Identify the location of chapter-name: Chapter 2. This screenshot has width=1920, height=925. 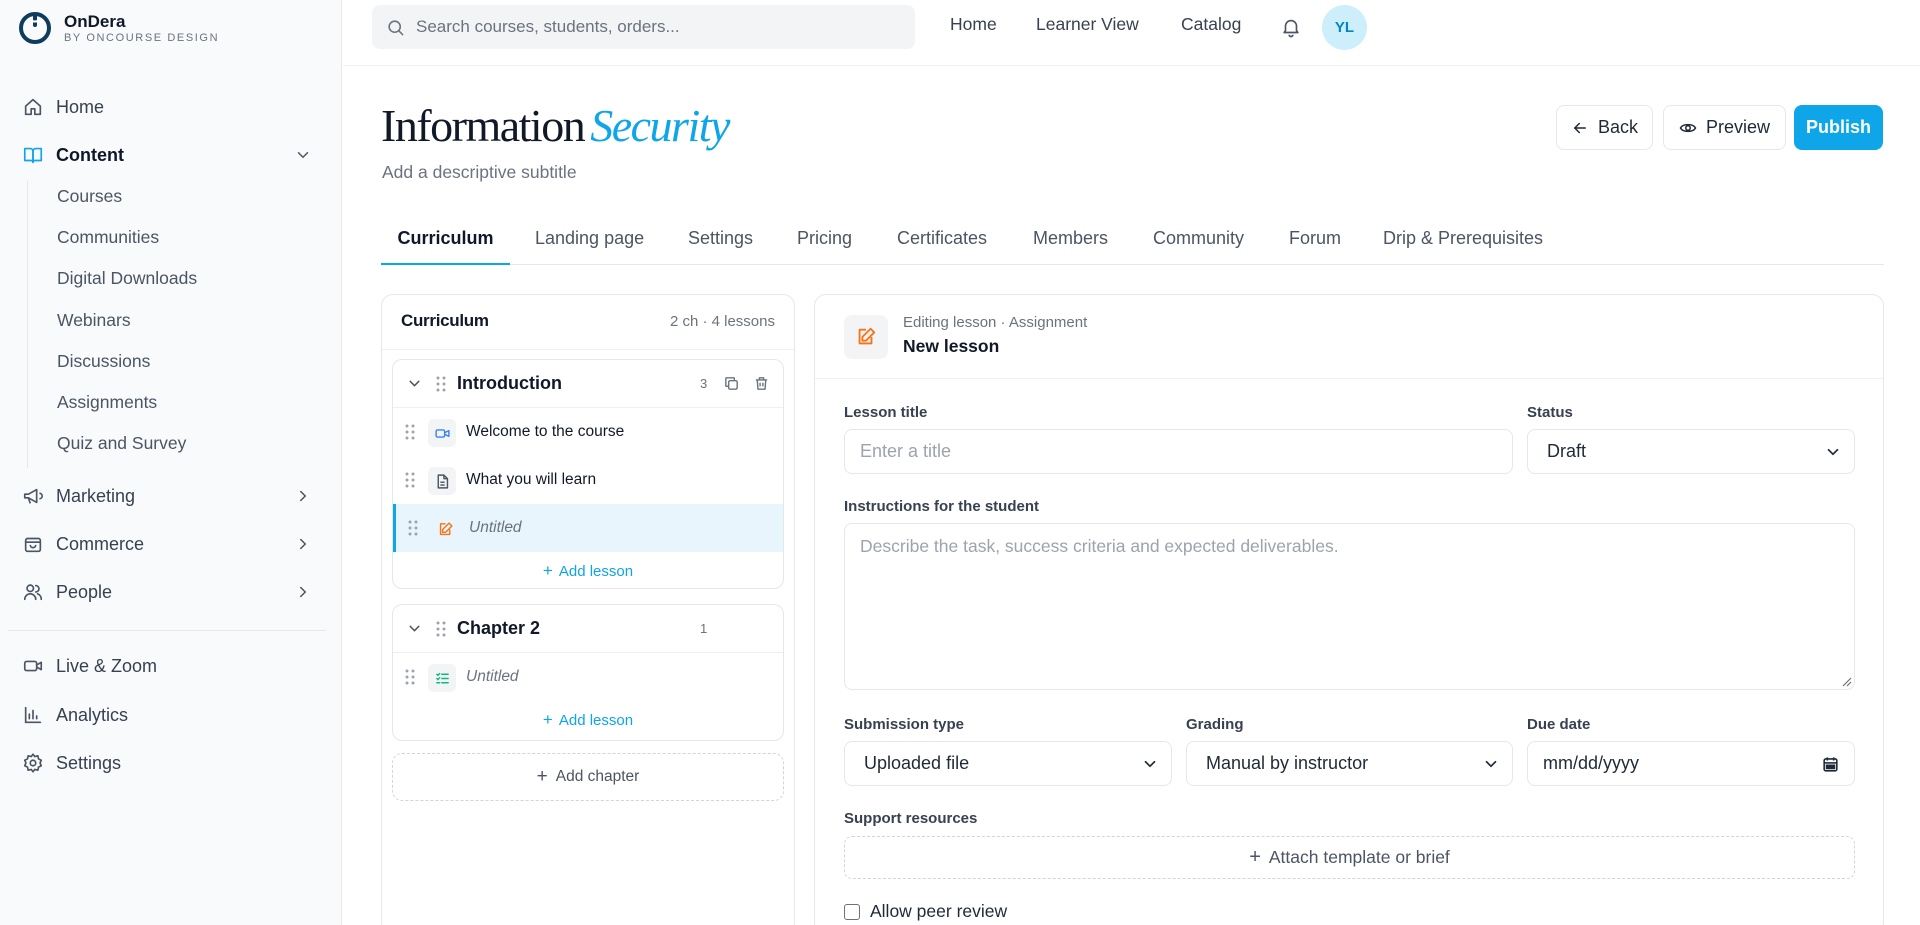
(498, 628).